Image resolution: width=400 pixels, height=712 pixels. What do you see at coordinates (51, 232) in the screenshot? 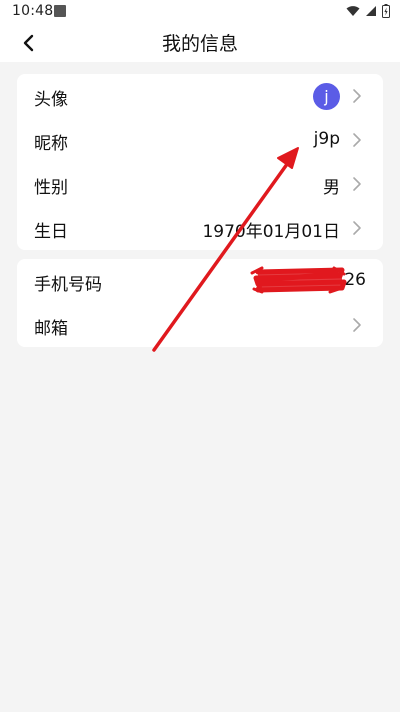
I see `birthday-label: 生日` at bounding box center [51, 232].